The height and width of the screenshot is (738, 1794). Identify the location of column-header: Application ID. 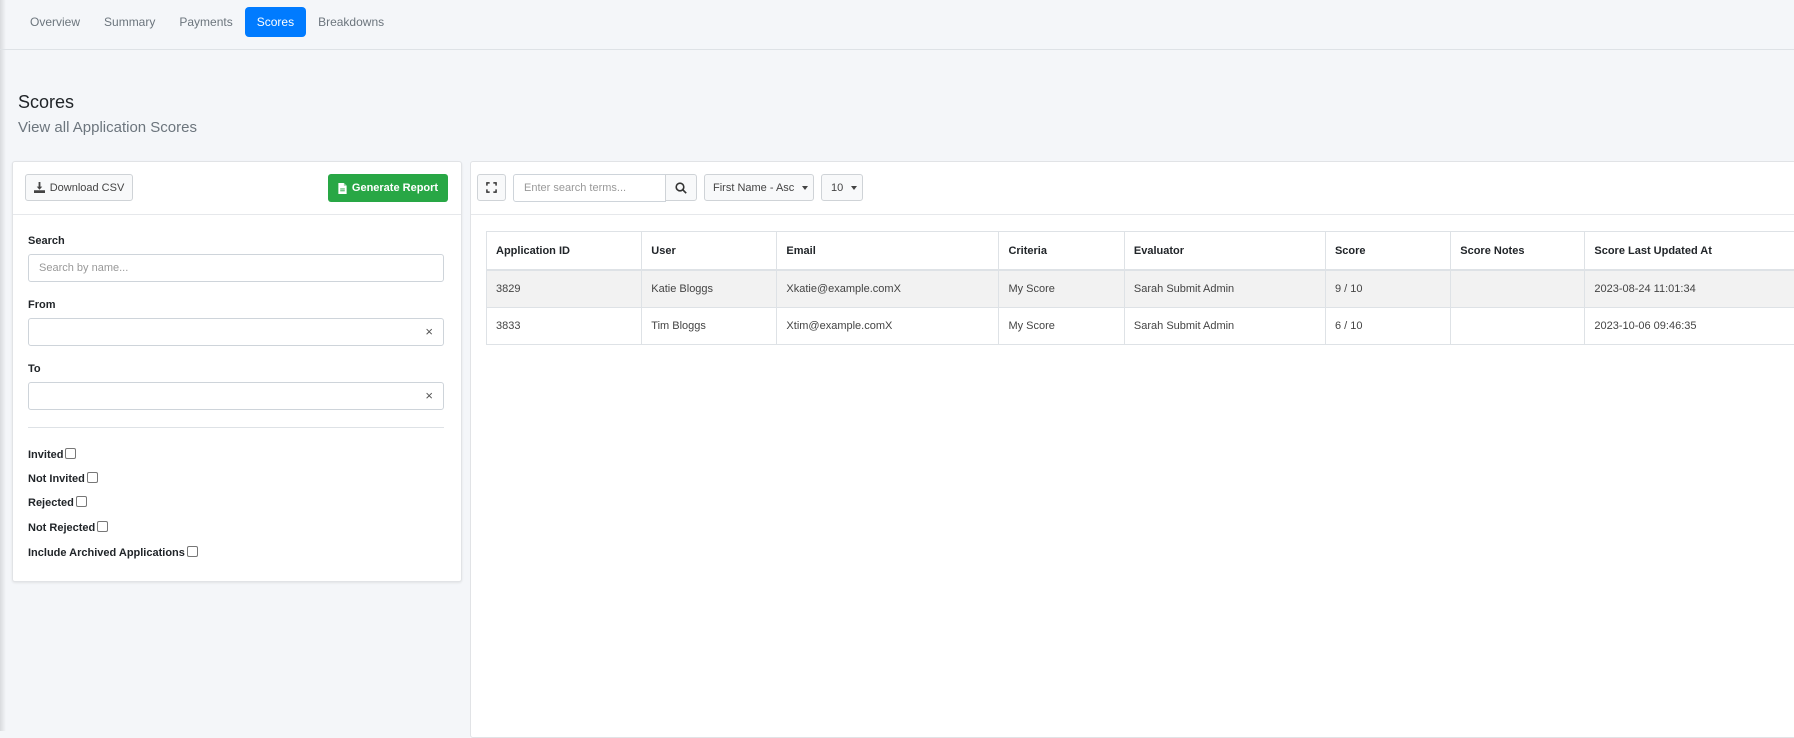
(564, 251).